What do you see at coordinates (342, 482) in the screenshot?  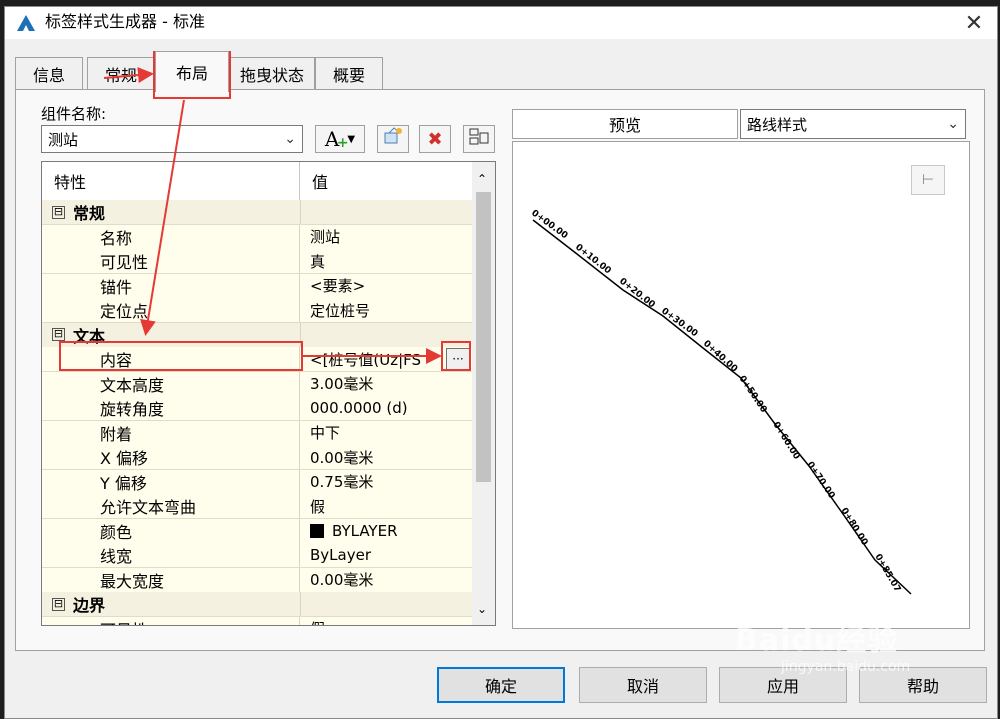 I see `property-value-text: 0.75毫米` at bounding box center [342, 482].